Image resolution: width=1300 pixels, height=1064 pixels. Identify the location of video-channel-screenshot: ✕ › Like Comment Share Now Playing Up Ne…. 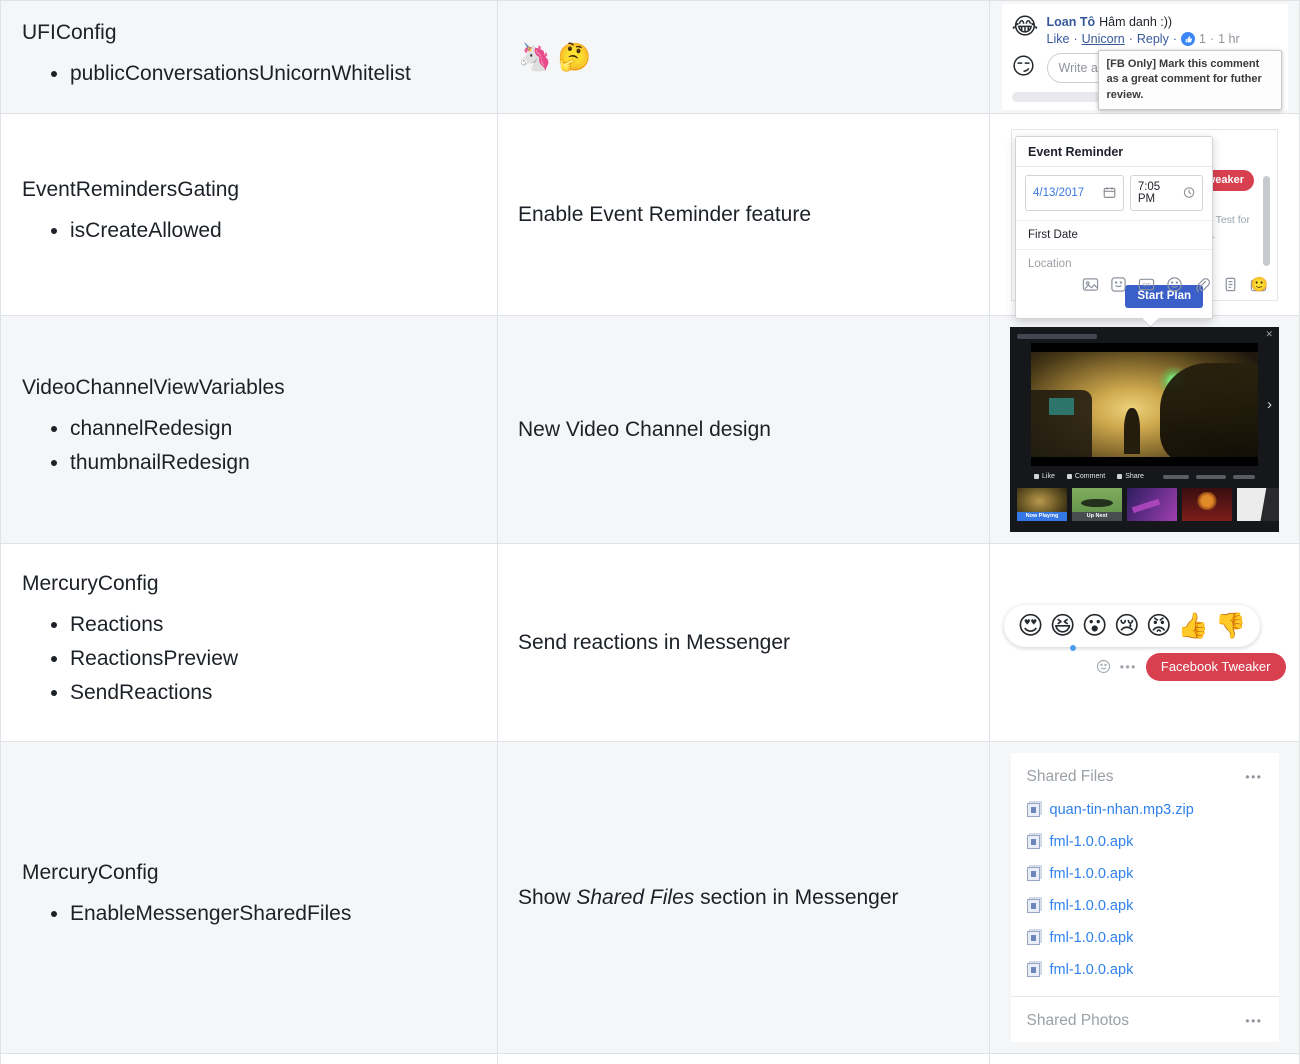
(1144, 429).